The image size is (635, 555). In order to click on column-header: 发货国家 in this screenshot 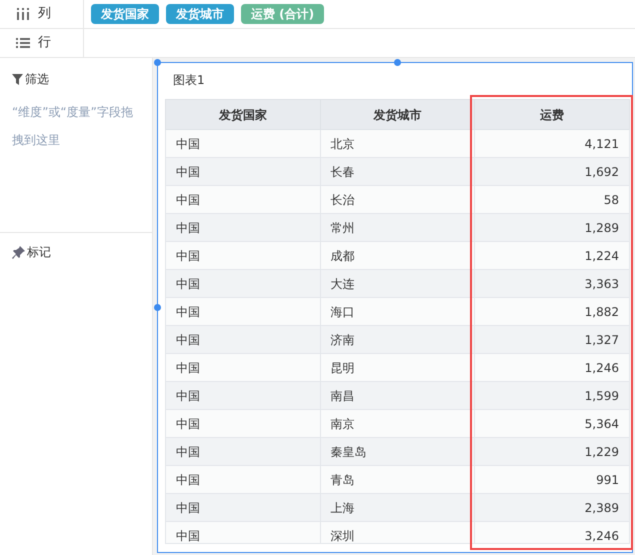, I will do `click(243, 115)`.